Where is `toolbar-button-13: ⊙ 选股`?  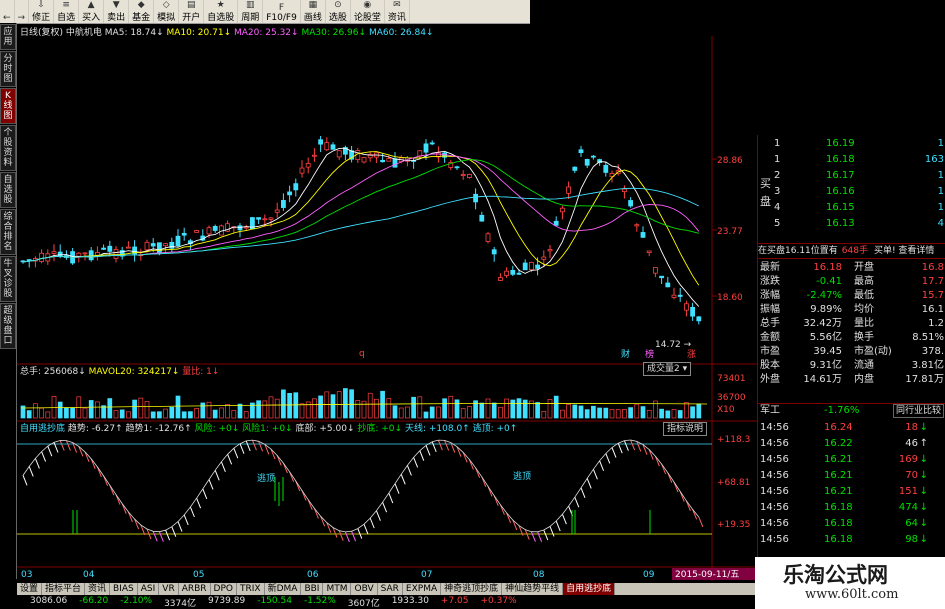 toolbar-button-13: ⊙ 选股 is located at coordinates (338, 11).